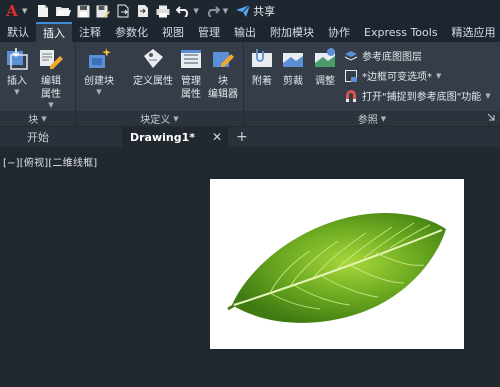  What do you see at coordinates (191, 81) in the screenshot?
I see `manage-attr-label-1: 管理` at bounding box center [191, 81].